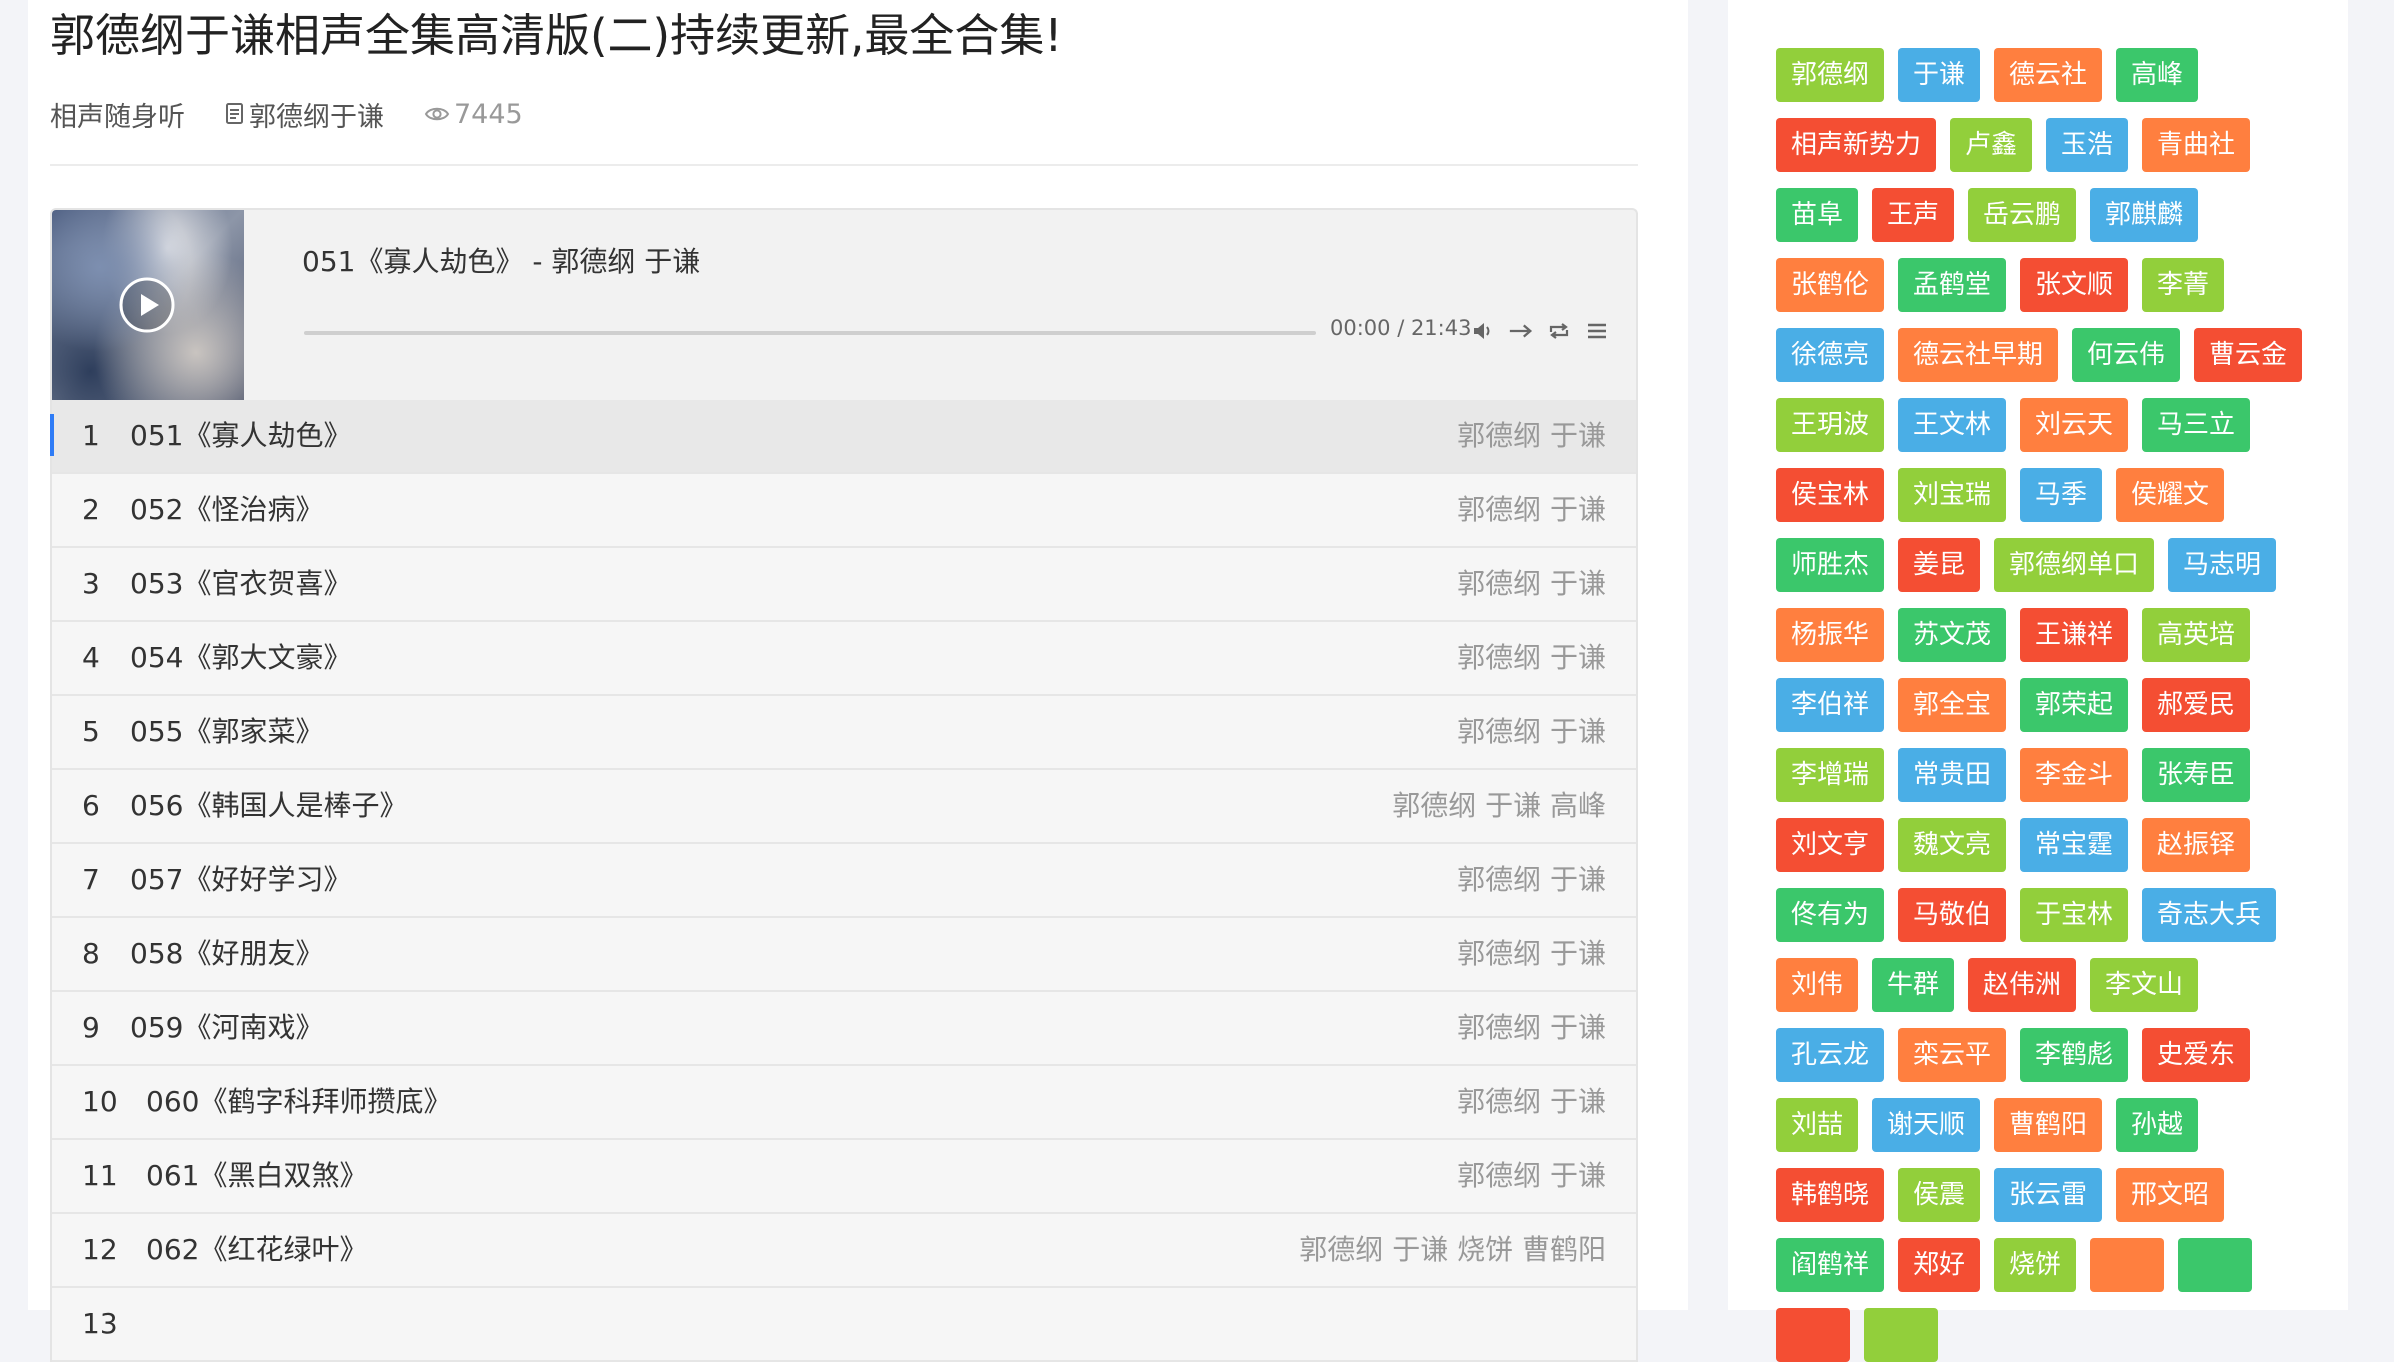 This screenshot has height=1362, width=2394. What do you see at coordinates (2074, 845) in the screenshot?
I see `tag-link: 常宝霆` at bounding box center [2074, 845].